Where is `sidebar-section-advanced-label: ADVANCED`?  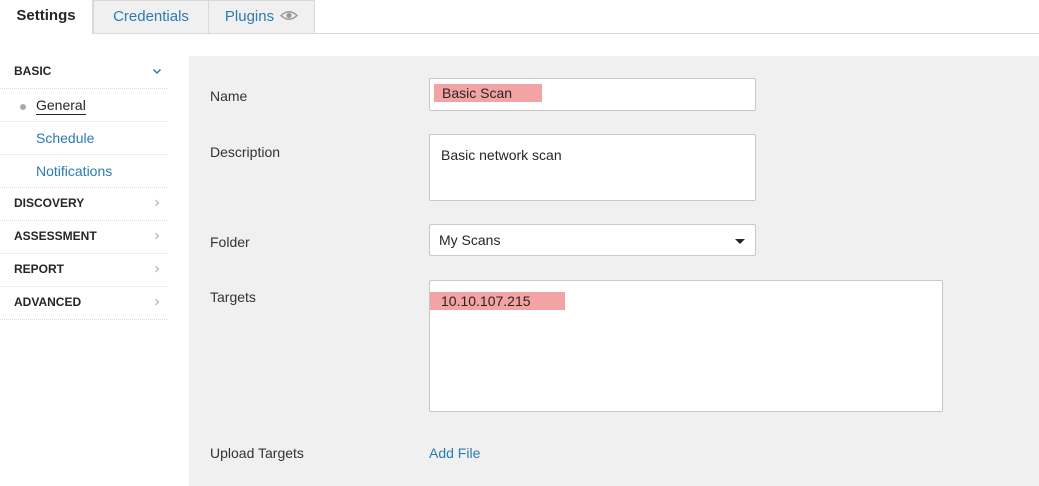 sidebar-section-advanced-label: ADVANCED is located at coordinates (48, 302).